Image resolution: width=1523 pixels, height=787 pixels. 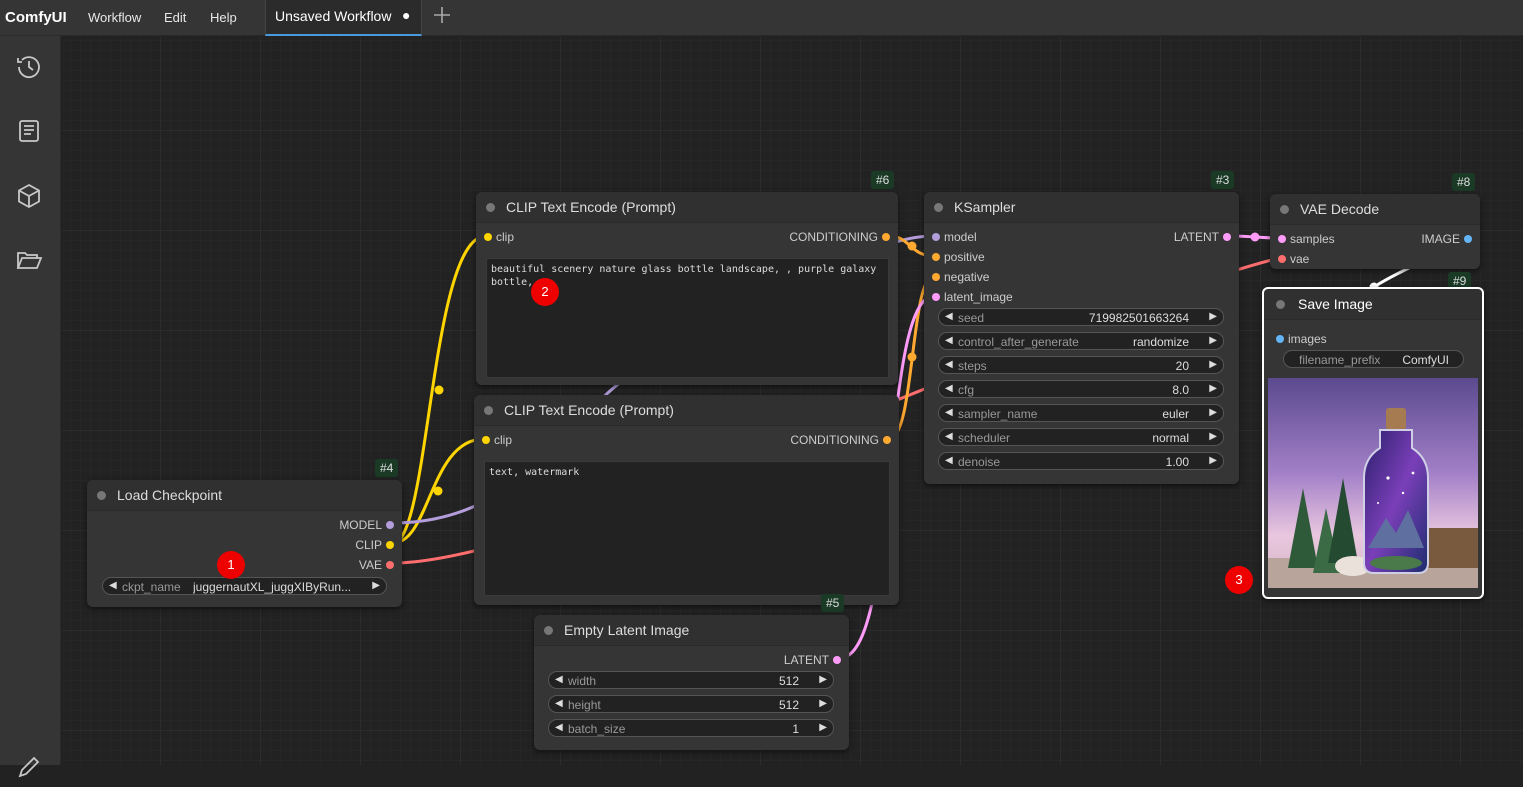 I want to click on node-title-bar: Save Image, so click(x=1373, y=304).